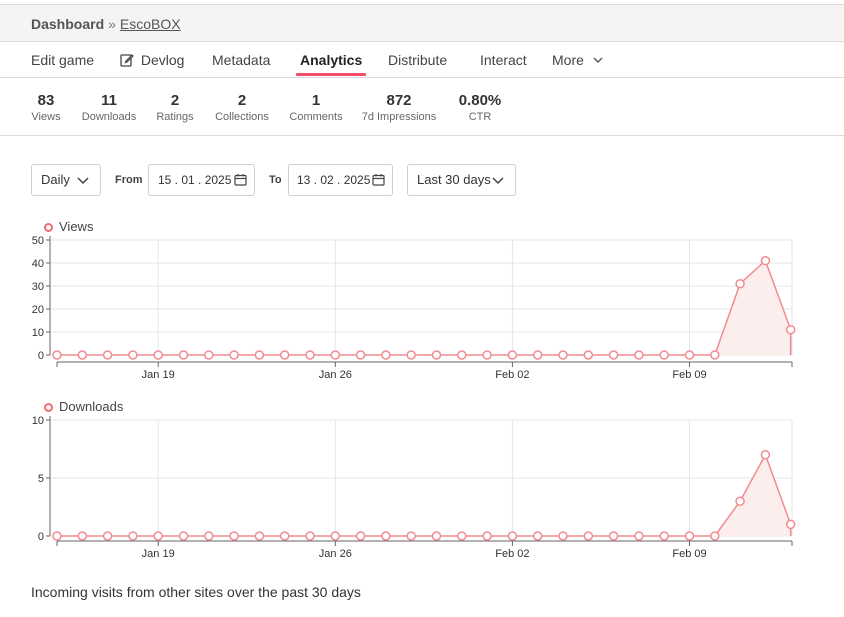  Describe the element at coordinates (334, 180) in the screenshot. I see `to-date-value: 13 . 02 . 2025` at that location.